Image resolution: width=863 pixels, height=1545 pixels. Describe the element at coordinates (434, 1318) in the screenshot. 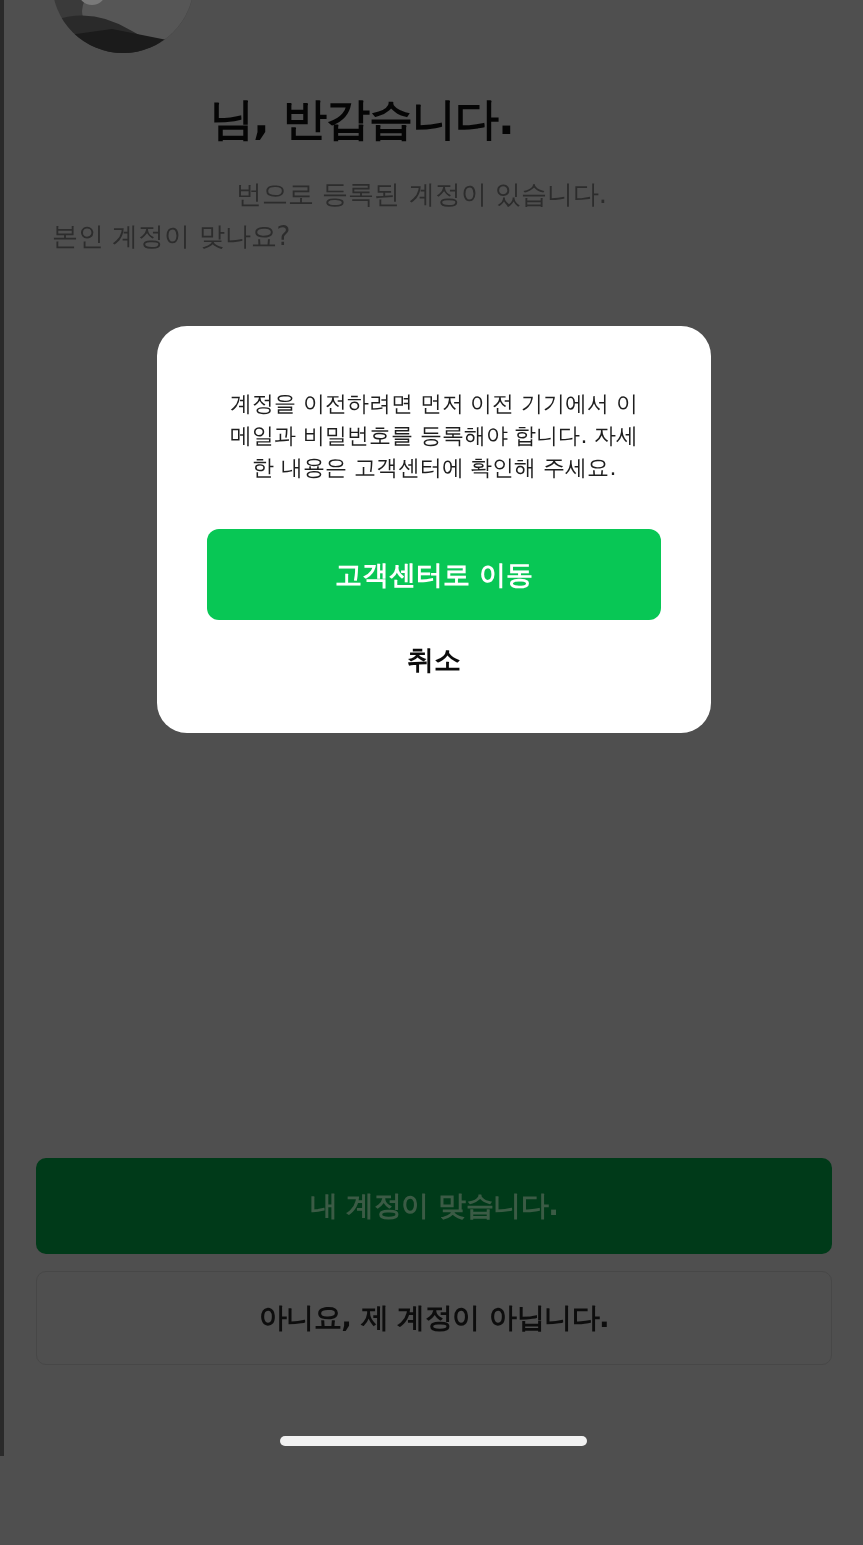

I see `decline-button: 아니요, 제 계정이 아닙니다.` at that location.